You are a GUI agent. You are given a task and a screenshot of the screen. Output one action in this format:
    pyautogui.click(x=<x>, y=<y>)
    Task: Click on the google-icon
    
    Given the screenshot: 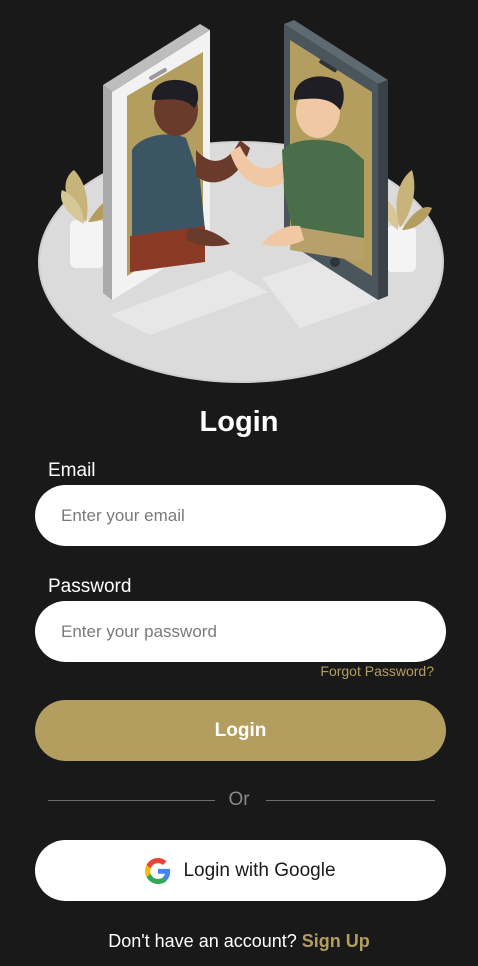 What is the action you would take?
    pyautogui.click(x=158, y=870)
    